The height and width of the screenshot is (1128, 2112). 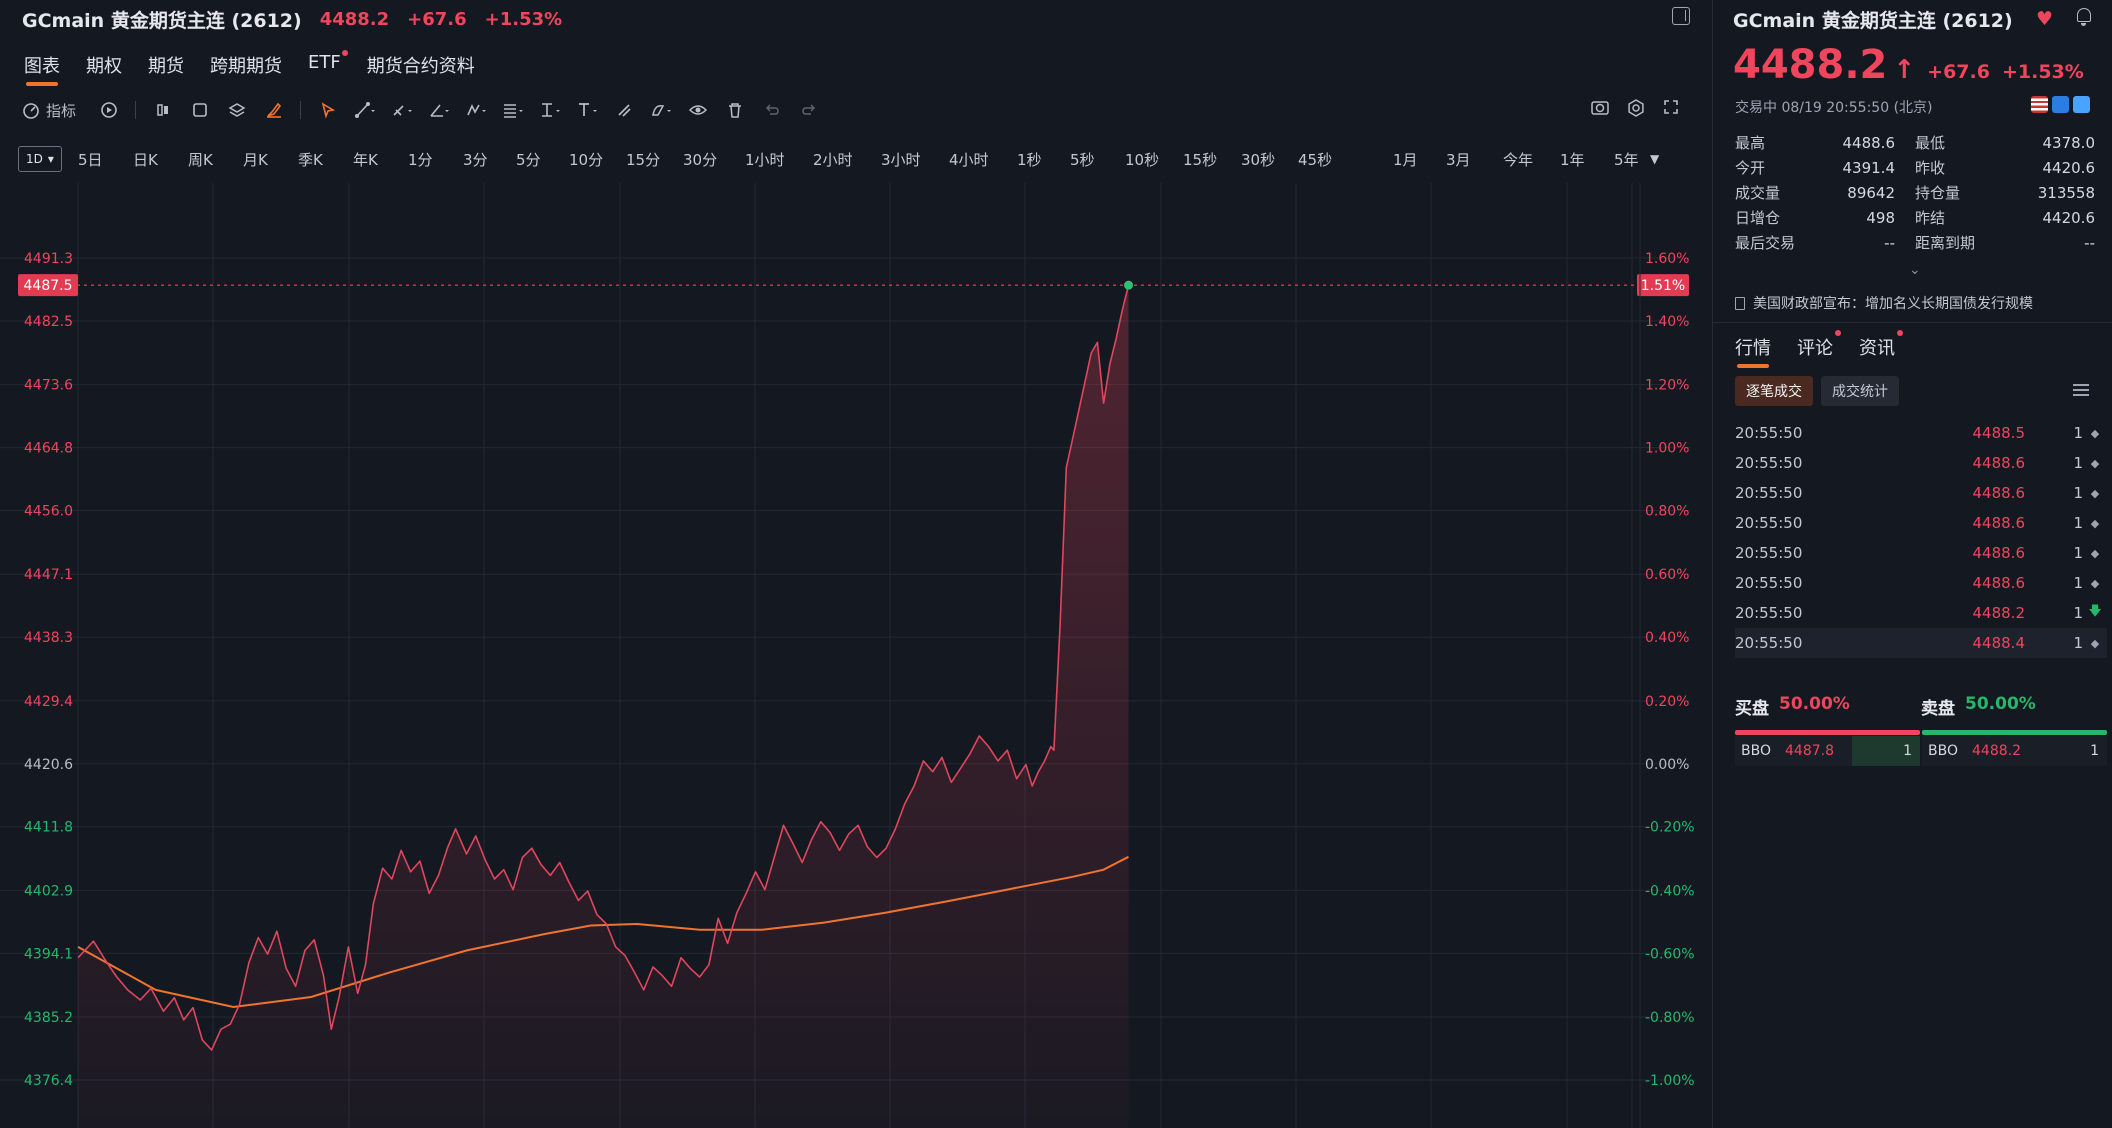 I want to click on y-axis-tick-label: 4473.6, so click(x=48, y=386).